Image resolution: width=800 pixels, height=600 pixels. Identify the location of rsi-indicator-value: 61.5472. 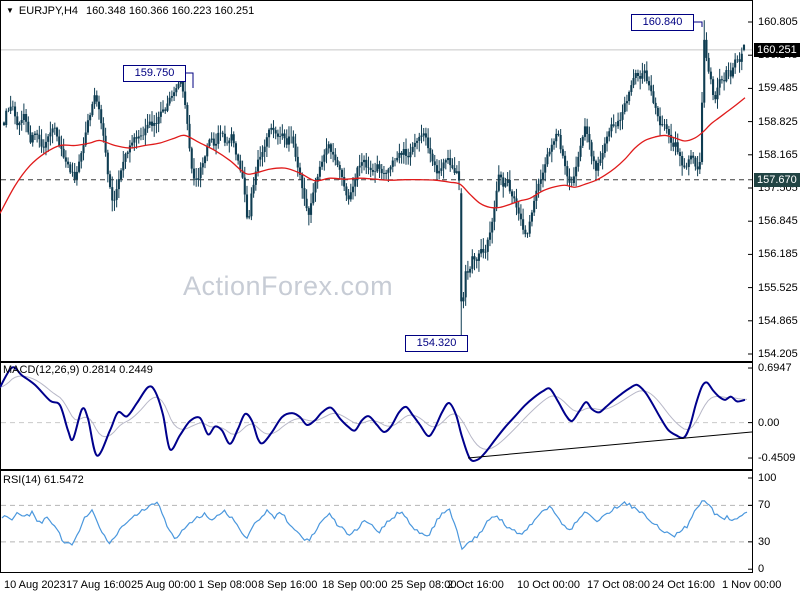
(63, 480).